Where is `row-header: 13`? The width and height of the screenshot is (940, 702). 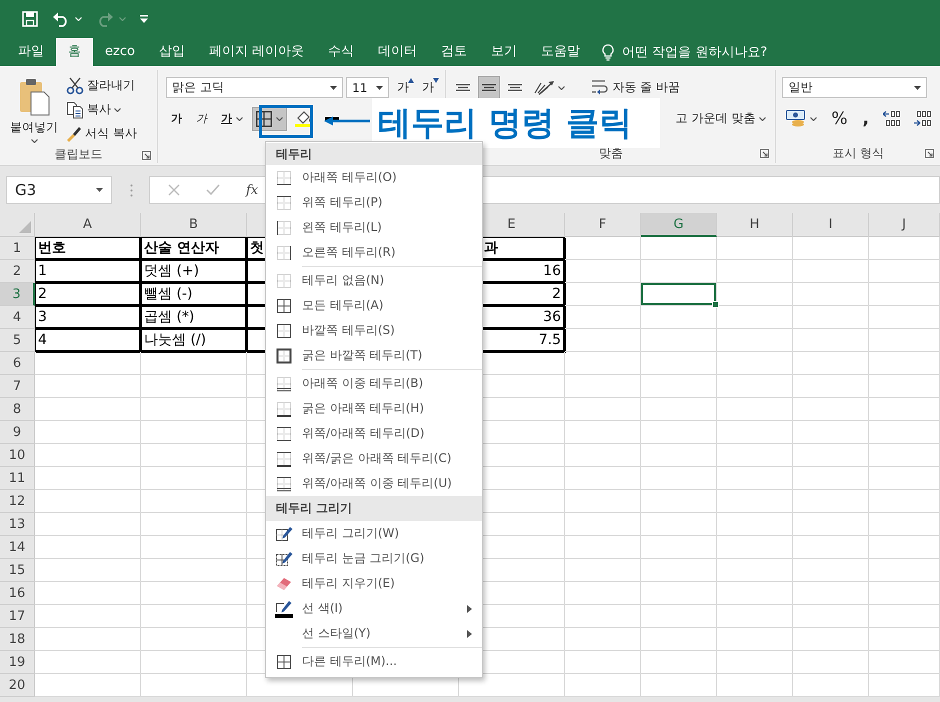 row-header: 13 is located at coordinates (17, 524).